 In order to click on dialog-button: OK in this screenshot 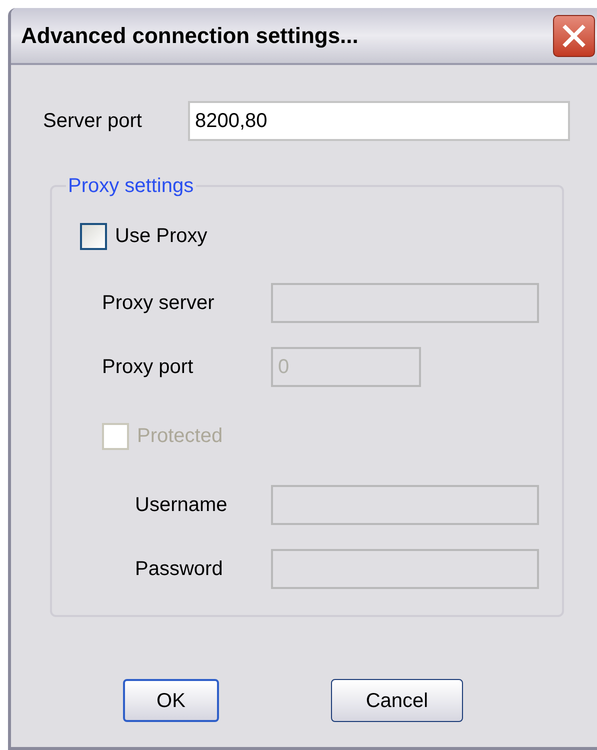, I will do `click(171, 700)`.